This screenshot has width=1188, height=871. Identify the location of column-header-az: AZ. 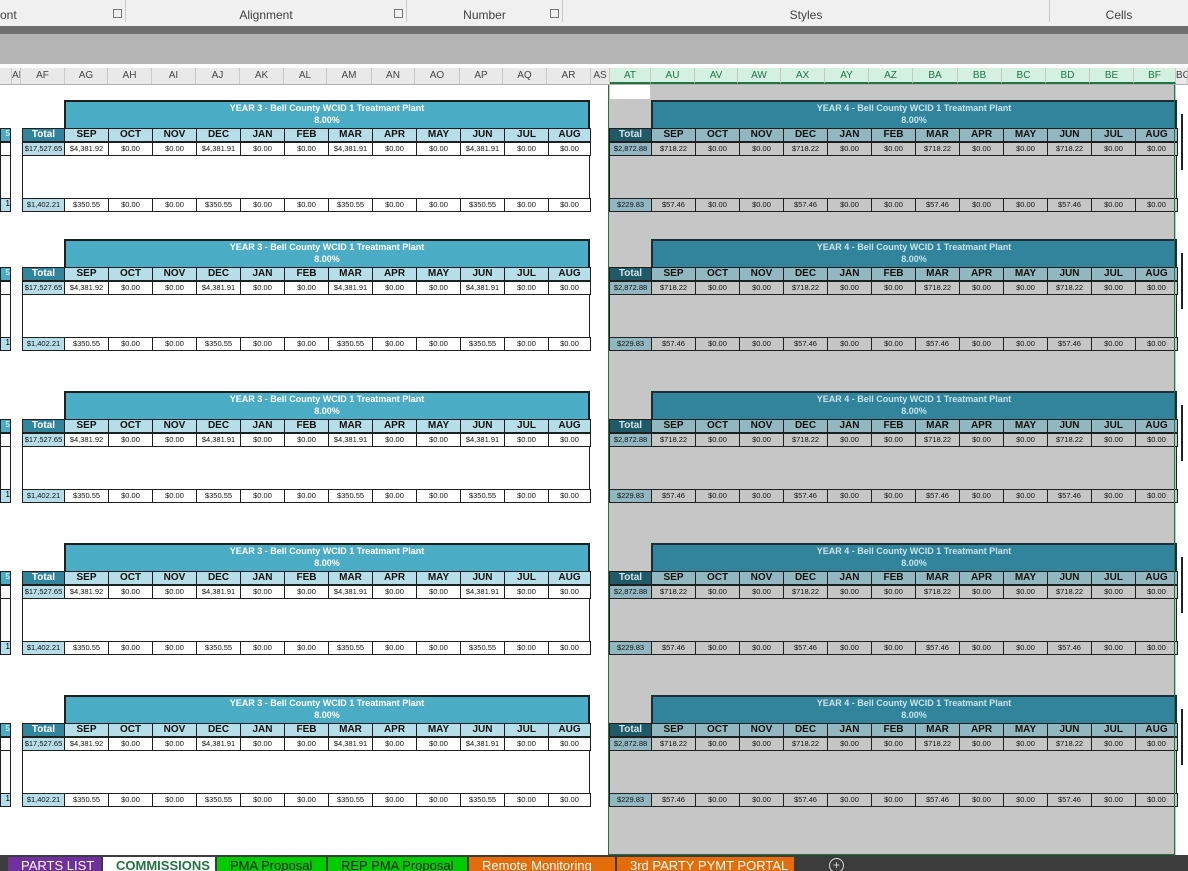
(891, 76).